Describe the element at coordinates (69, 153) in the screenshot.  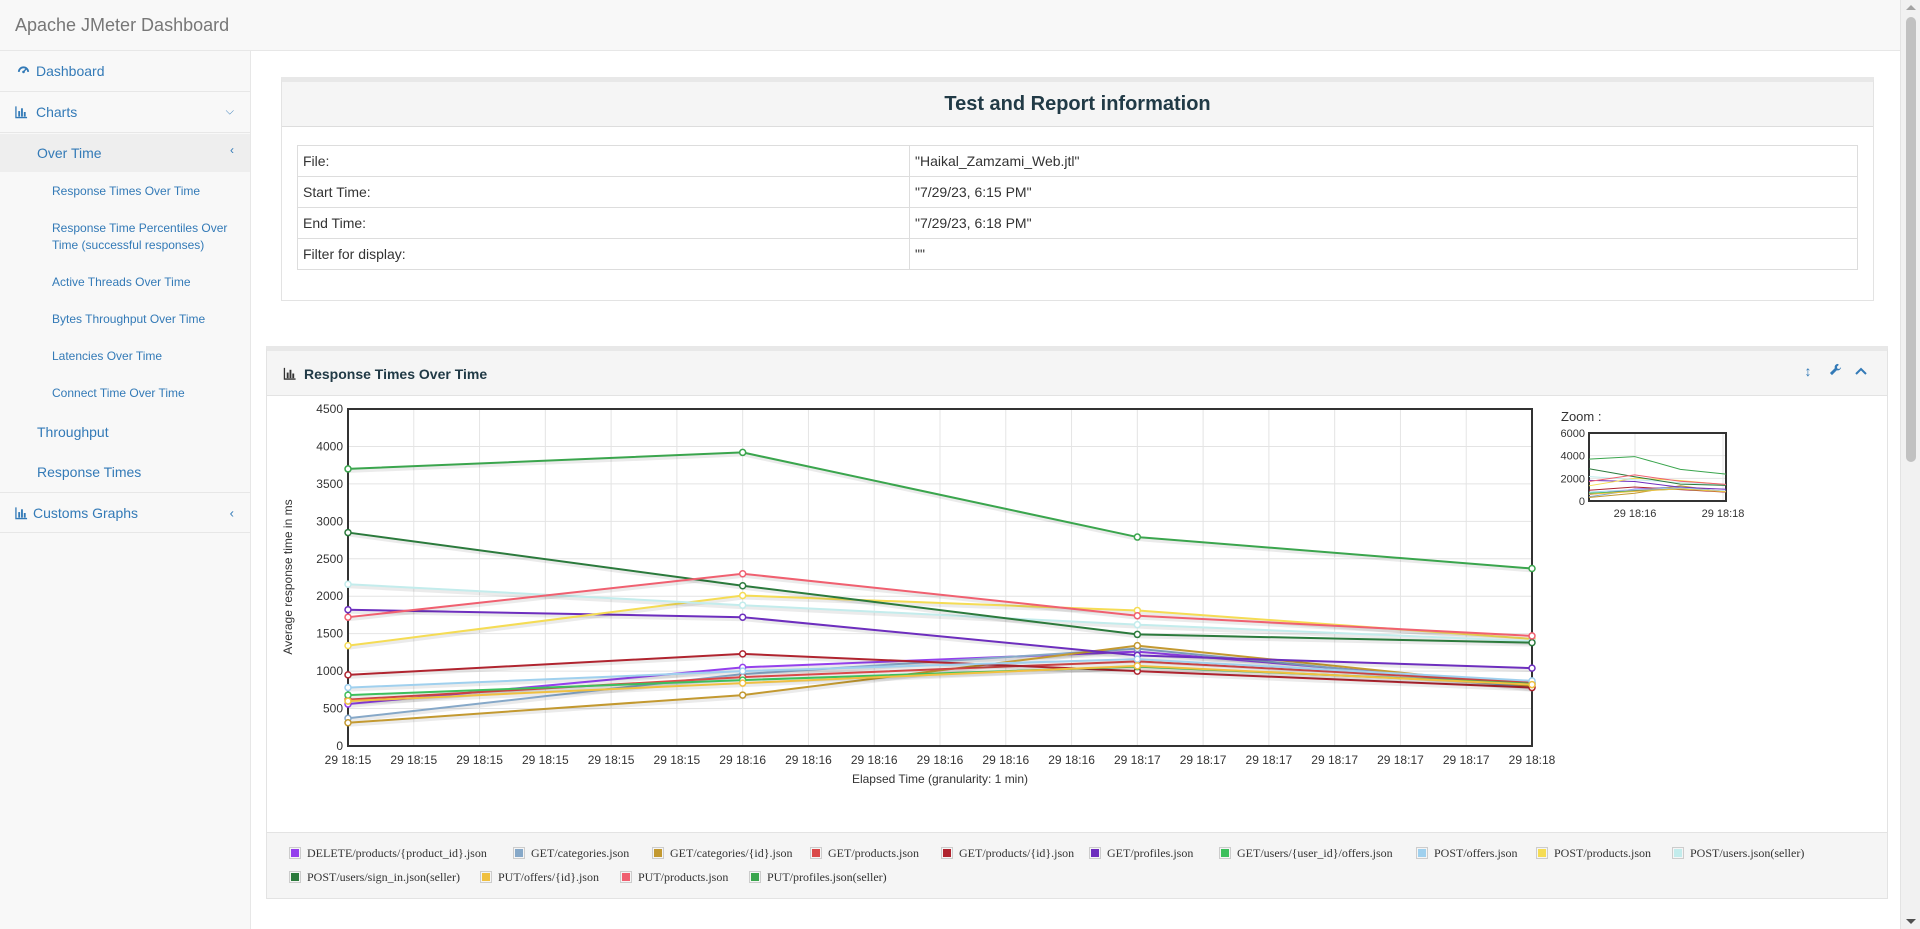
I see `sidebar-item-label: Over Time` at that location.